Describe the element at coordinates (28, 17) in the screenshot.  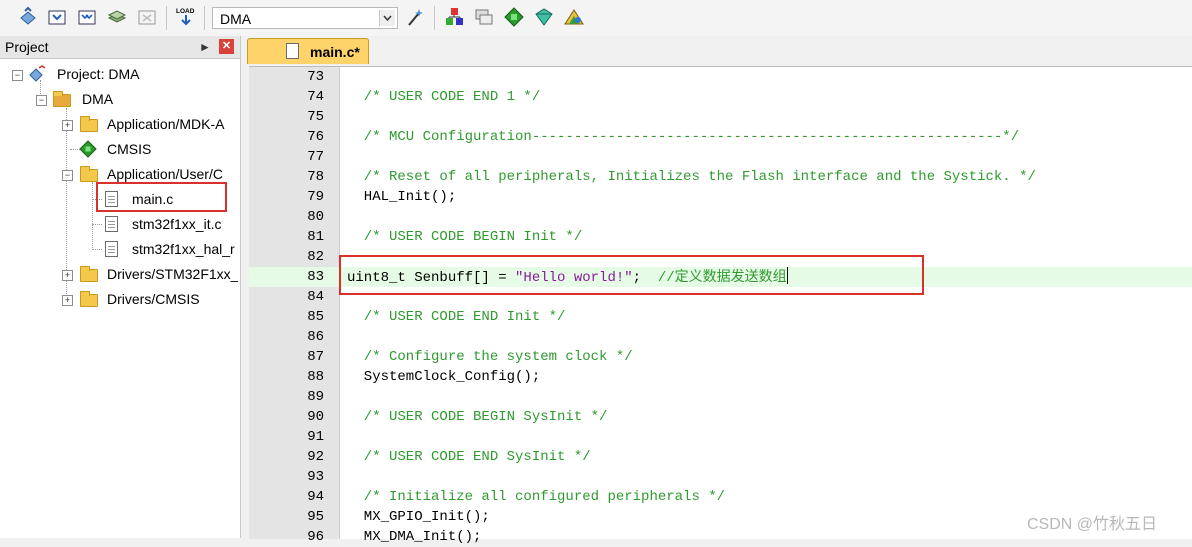
I see `translate-icon` at that location.